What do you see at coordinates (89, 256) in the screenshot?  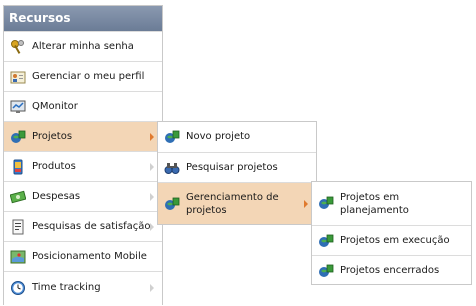 I see `menu-item-label: Posicionamento Mobile` at bounding box center [89, 256].